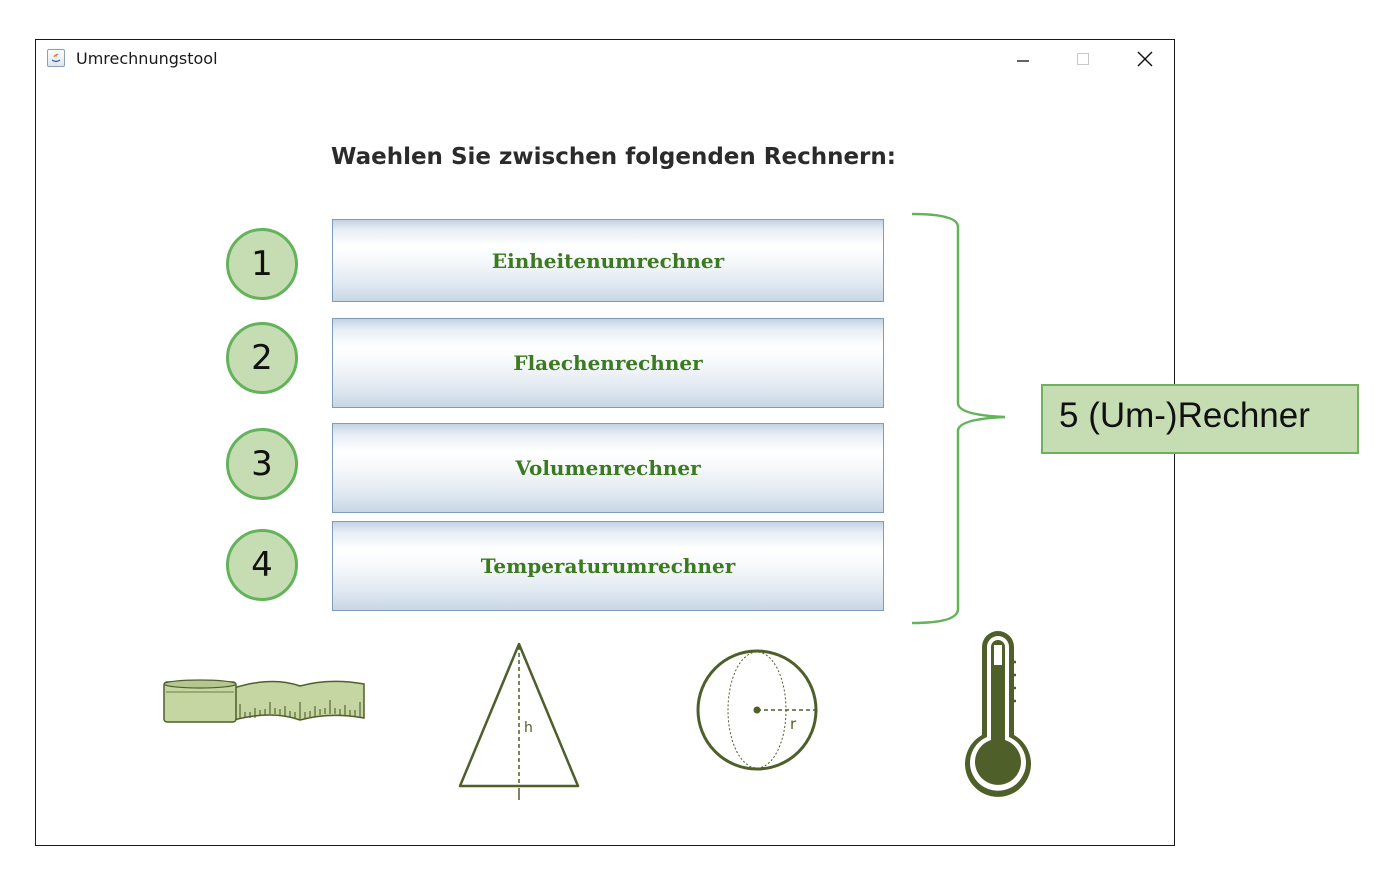  What do you see at coordinates (605, 59) in the screenshot?
I see `title-bar: Umrechnungstool` at bounding box center [605, 59].